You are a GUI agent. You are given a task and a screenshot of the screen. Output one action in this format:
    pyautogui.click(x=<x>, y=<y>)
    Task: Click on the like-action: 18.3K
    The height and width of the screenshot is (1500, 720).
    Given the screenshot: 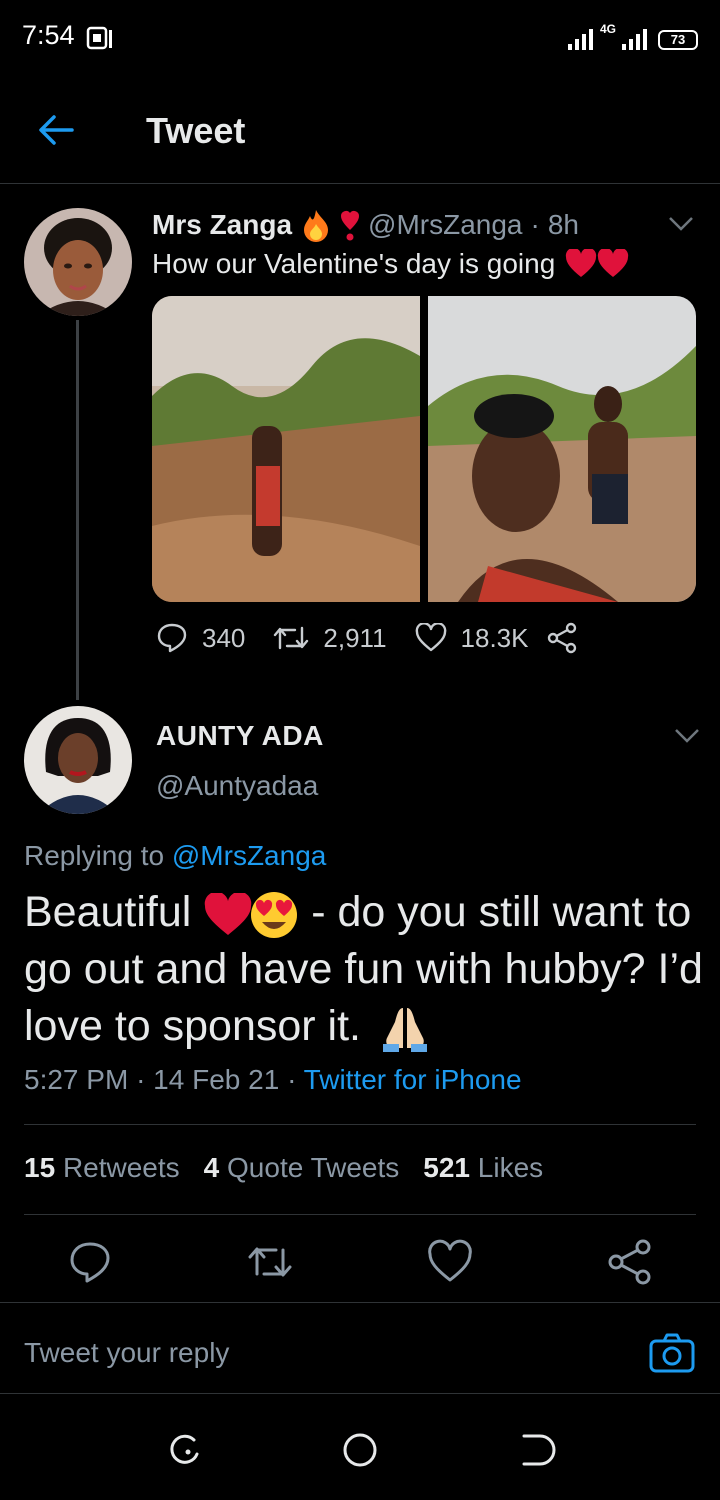 What is the action you would take?
    pyautogui.click(x=472, y=638)
    